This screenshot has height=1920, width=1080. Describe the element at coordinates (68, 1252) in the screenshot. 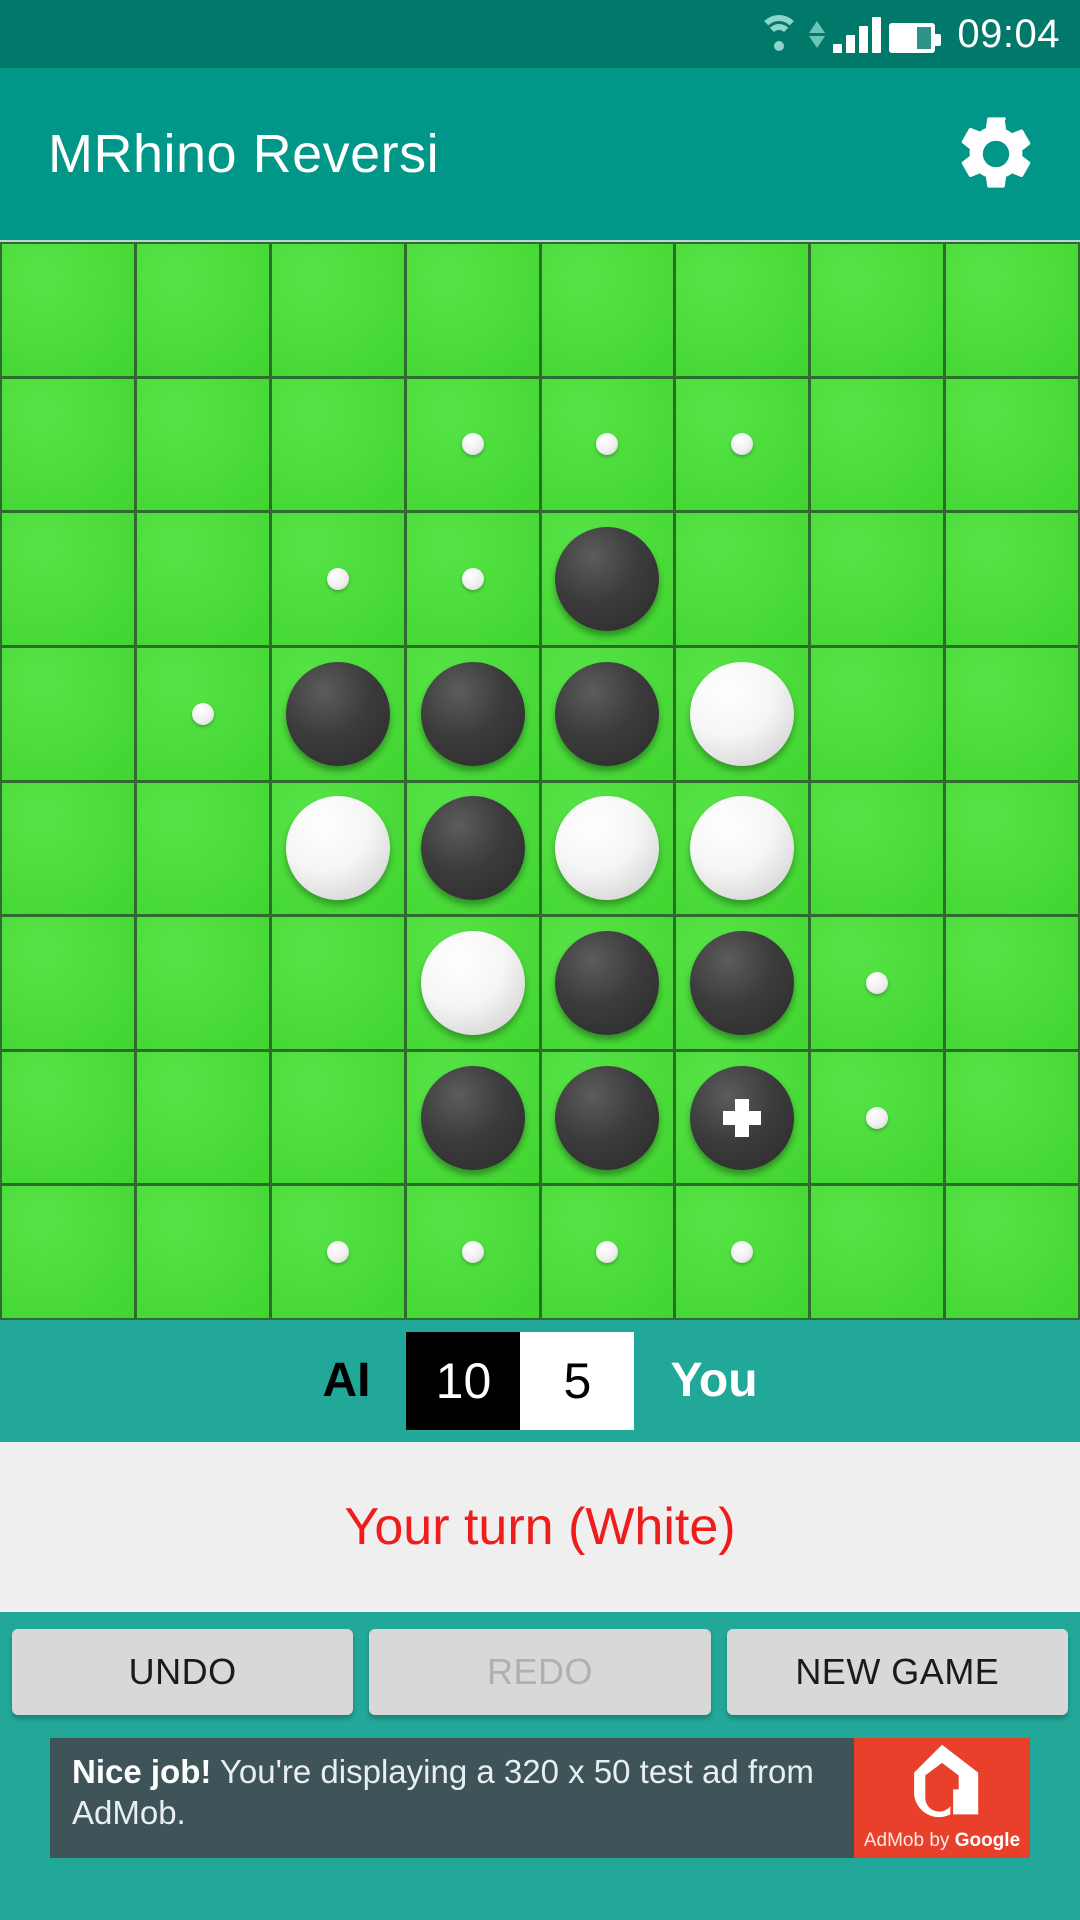

I see `board-cell-r8c1` at that location.